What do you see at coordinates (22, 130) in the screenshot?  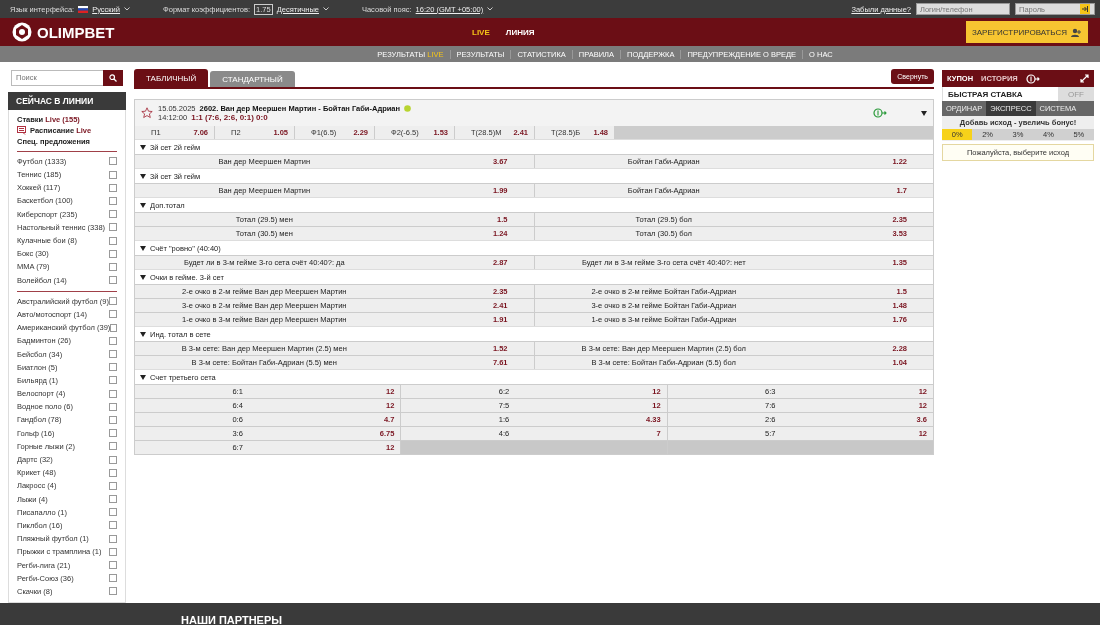 I see `calendar-list-icon` at bounding box center [22, 130].